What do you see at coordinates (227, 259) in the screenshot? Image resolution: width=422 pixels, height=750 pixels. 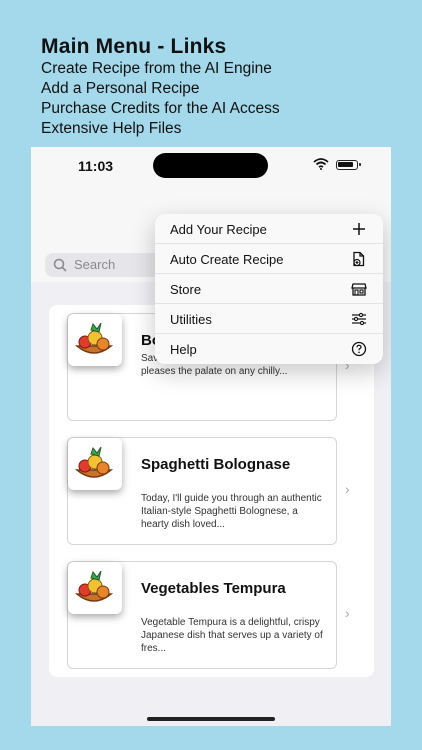 I see `menu-item-label: Auto Create Recipe` at bounding box center [227, 259].